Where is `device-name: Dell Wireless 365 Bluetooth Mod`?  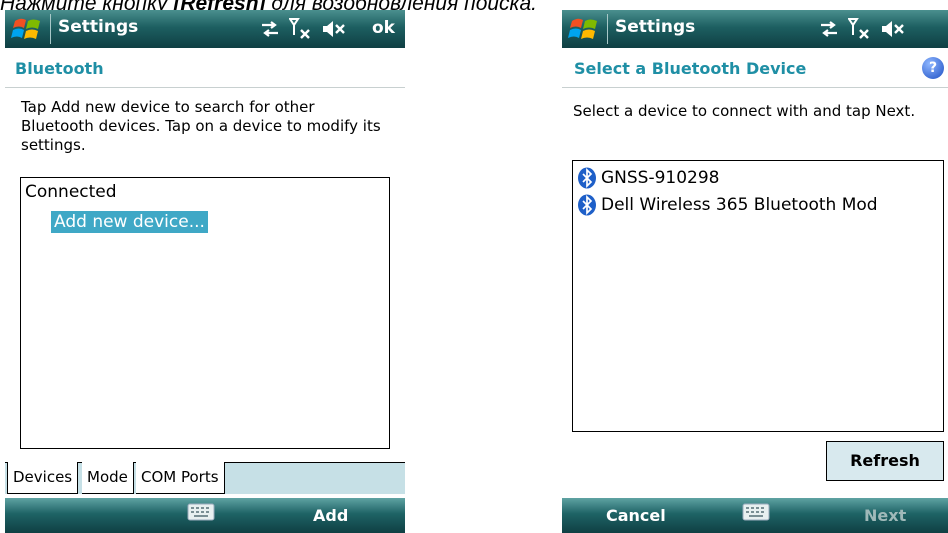
device-name: Dell Wireless 365 Bluetooth Mod is located at coordinates (739, 205).